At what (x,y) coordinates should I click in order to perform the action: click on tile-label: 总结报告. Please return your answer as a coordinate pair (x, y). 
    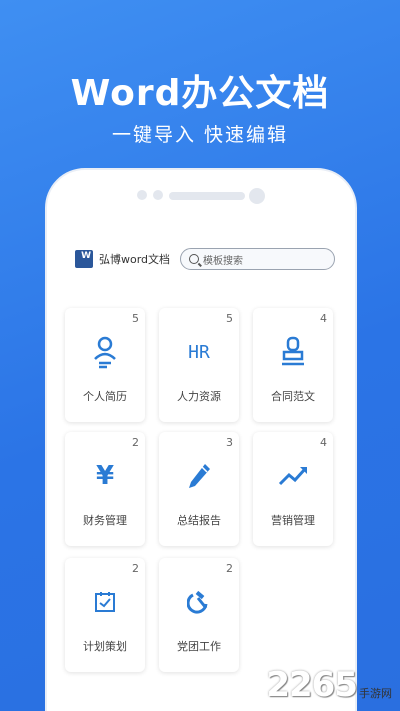
    Looking at the image, I should click on (199, 520).